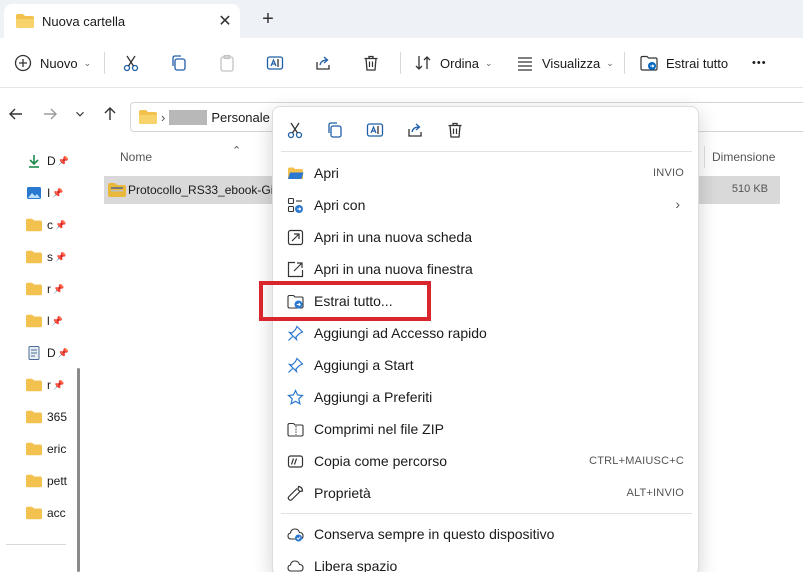 The height and width of the screenshot is (572, 803). What do you see at coordinates (295, 333) in the screenshot?
I see `pin-icon` at bounding box center [295, 333].